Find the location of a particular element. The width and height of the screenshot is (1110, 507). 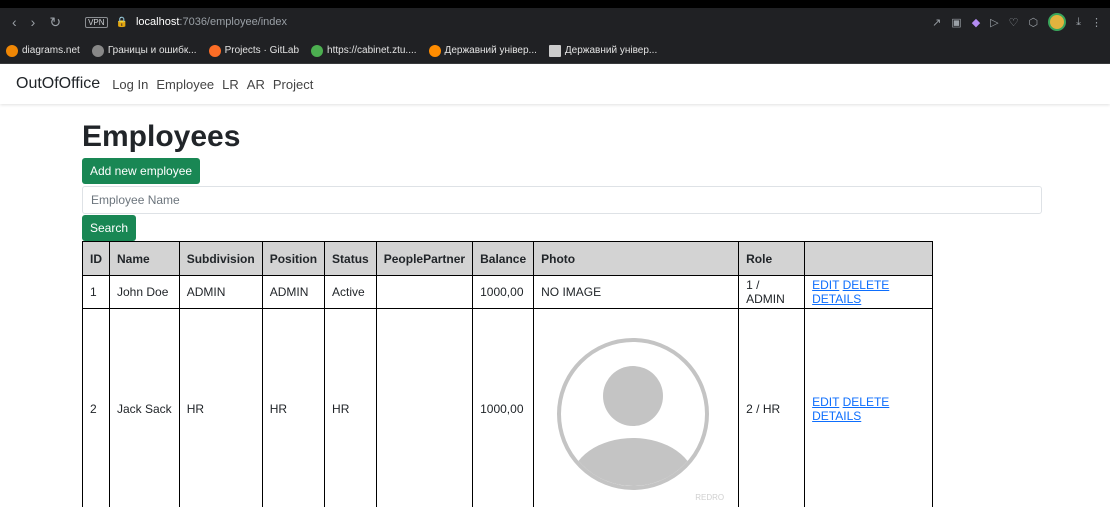

tab-strip is located at coordinates (555, 4).